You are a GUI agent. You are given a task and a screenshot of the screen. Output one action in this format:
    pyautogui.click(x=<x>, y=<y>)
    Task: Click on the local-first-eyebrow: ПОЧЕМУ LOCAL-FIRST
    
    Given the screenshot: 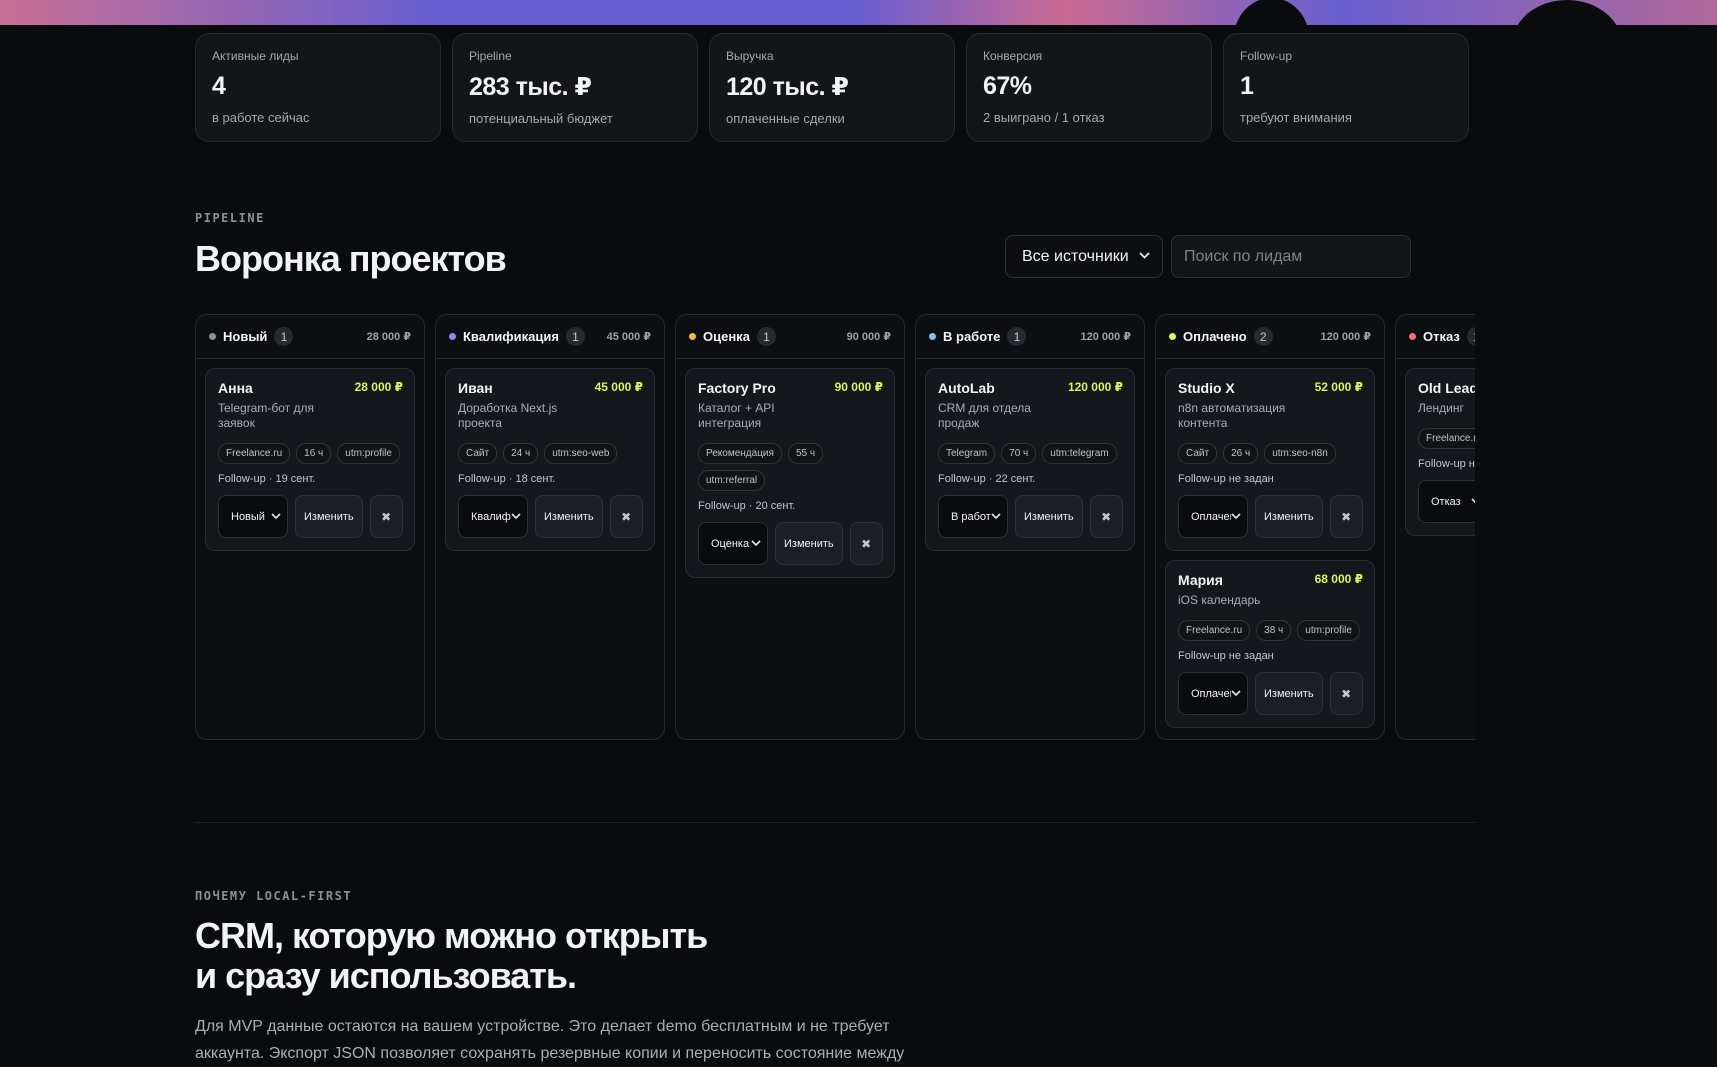 What is the action you would take?
    pyautogui.click(x=274, y=896)
    